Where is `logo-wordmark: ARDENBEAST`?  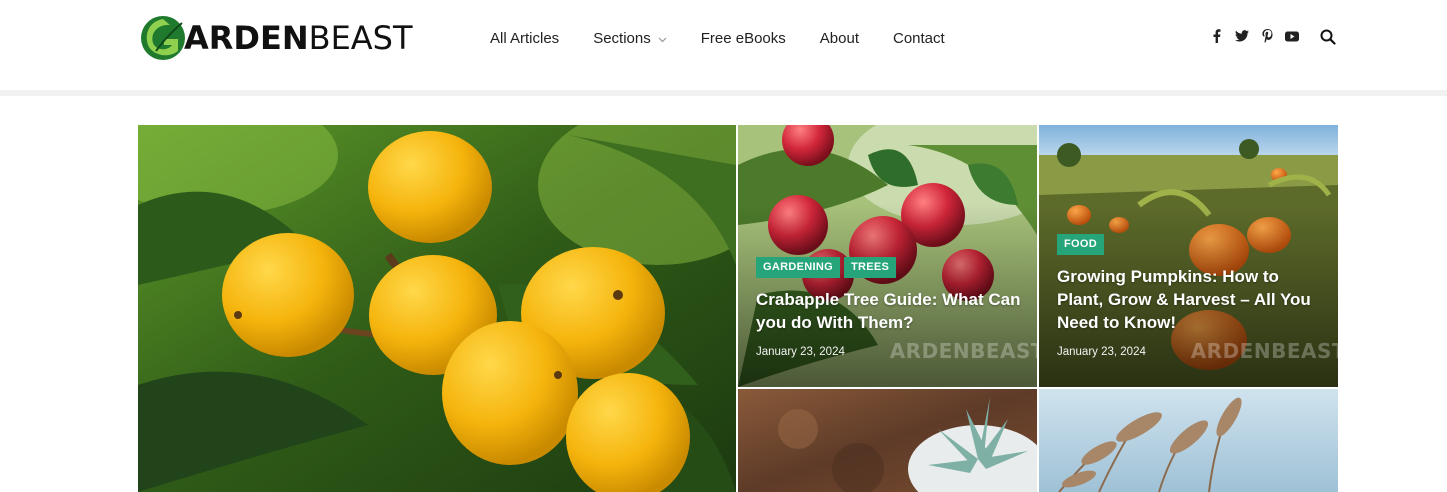
logo-wordmark: ARDENBEAST is located at coordinates (298, 38).